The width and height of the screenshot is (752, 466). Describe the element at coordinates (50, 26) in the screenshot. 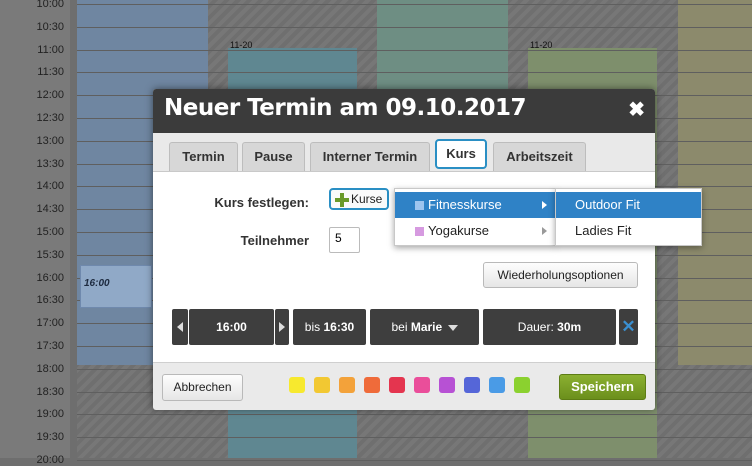

I see `time-label: 10:30` at that location.